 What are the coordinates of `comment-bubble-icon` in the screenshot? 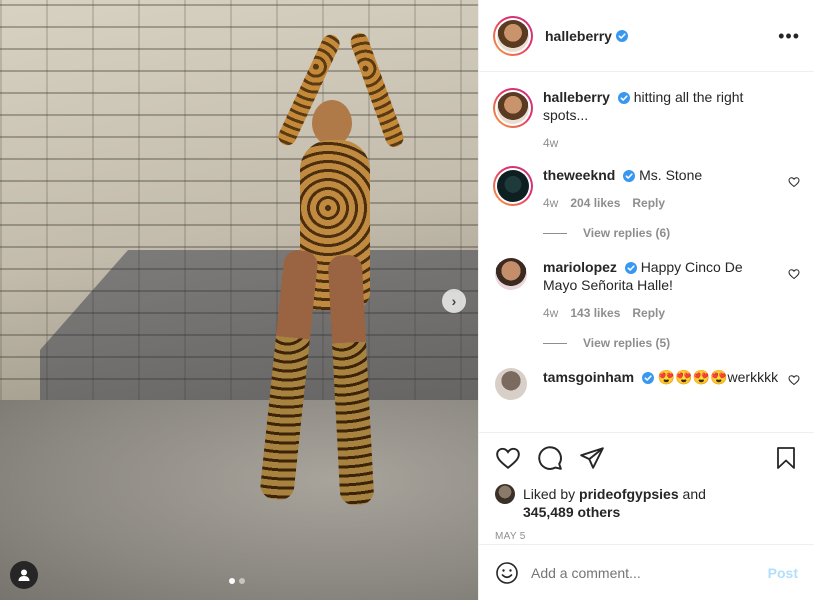 It's located at (550, 458).